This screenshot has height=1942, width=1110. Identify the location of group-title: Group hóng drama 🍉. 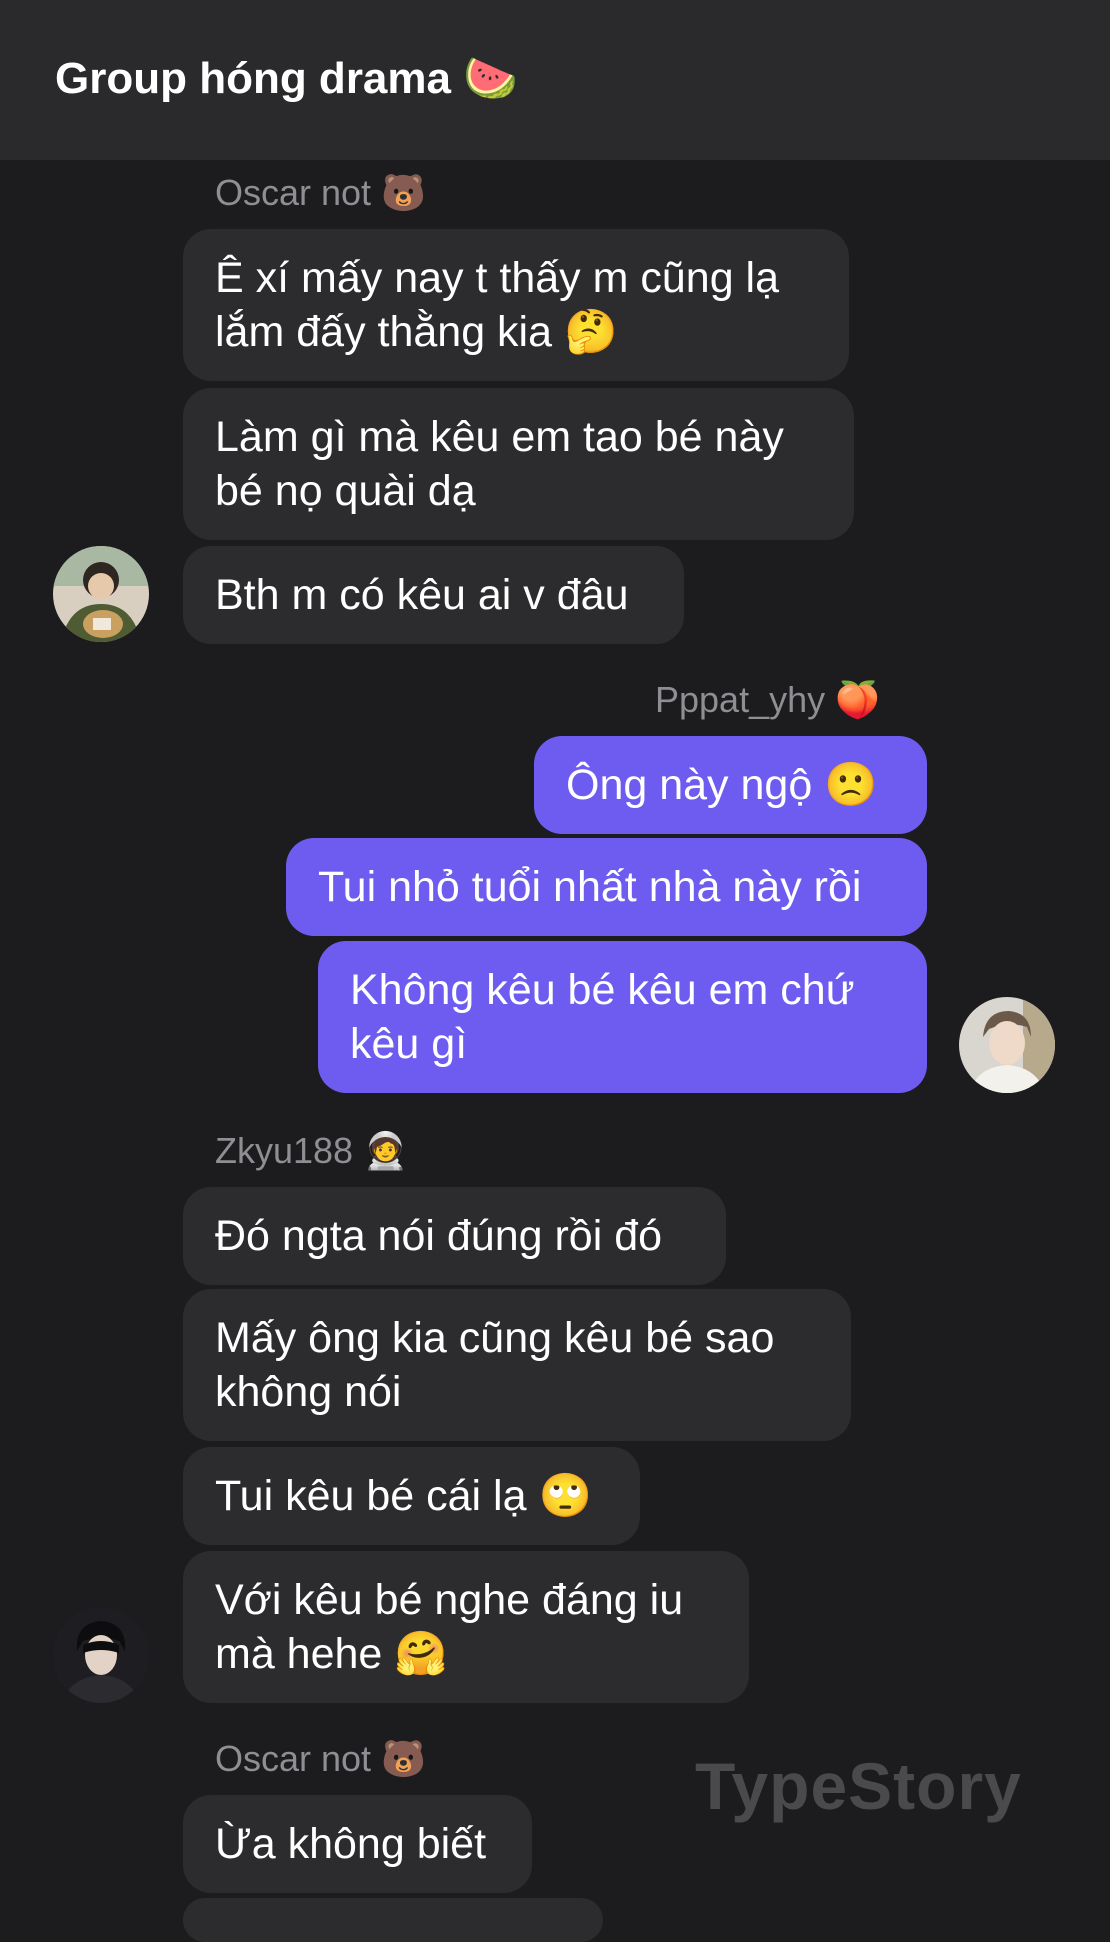
(287, 78).